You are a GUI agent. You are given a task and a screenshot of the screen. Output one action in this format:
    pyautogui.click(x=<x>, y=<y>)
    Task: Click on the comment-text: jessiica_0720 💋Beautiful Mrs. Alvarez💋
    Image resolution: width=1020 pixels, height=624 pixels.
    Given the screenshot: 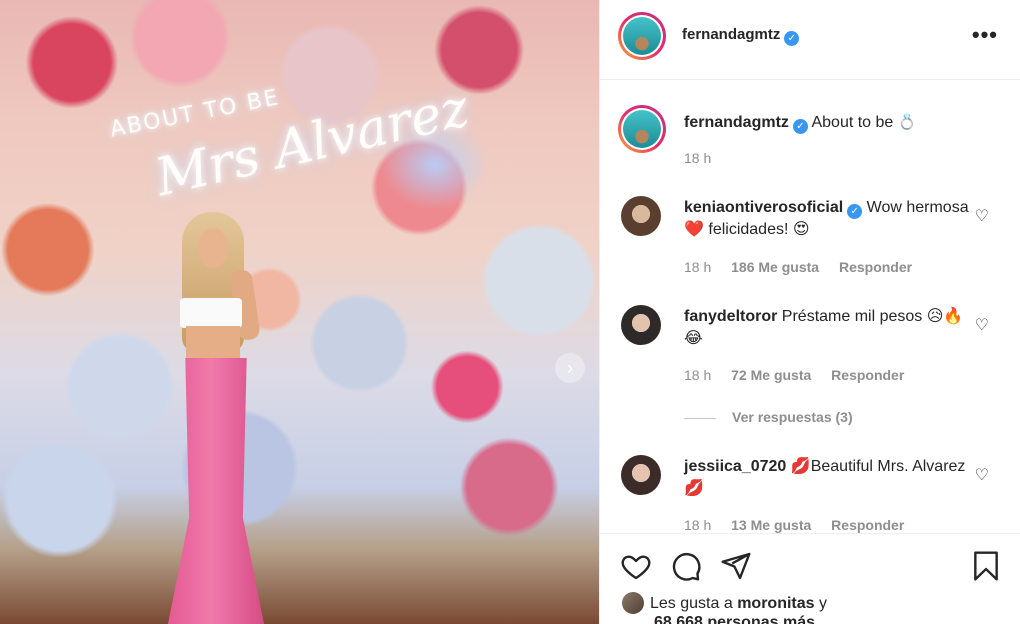 What is the action you would take?
    pyautogui.click(x=829, y=478)
    